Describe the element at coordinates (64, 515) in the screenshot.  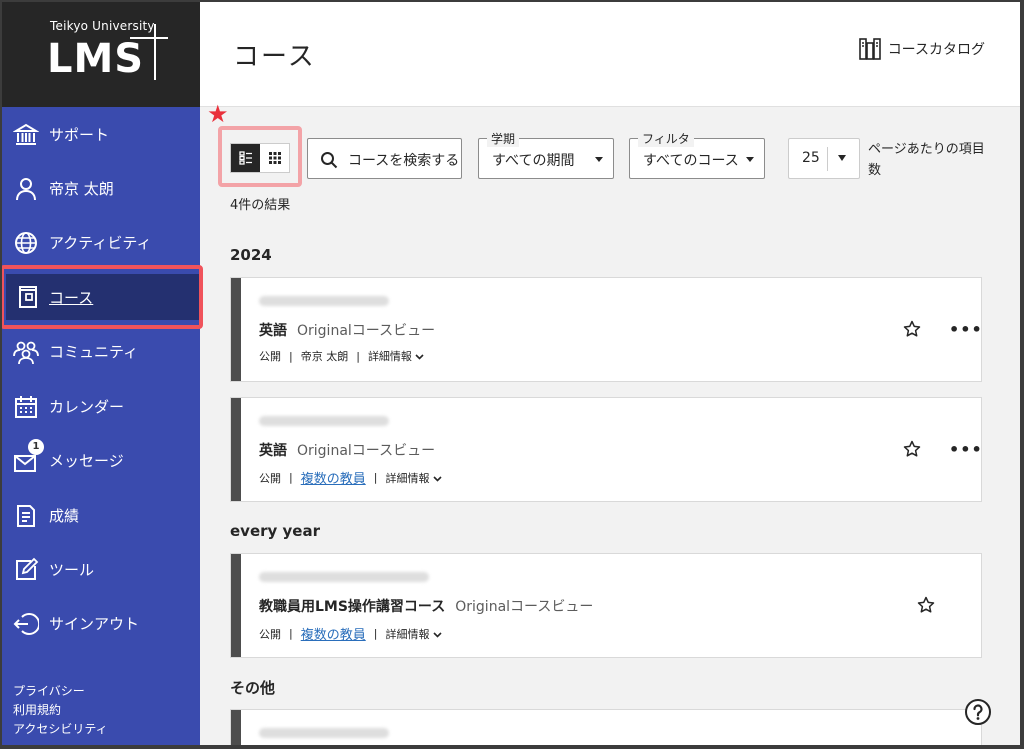
I see `sidebar-item-label: 成績` at that location.